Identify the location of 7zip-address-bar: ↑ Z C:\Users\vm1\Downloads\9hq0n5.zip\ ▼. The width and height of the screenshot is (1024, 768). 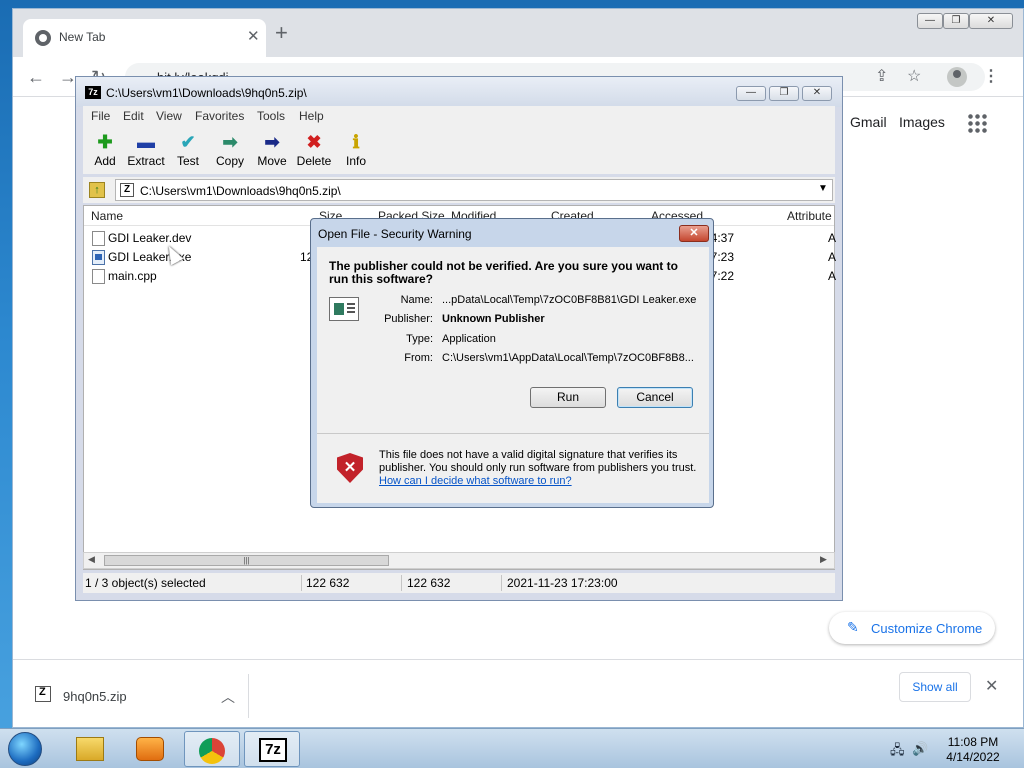
(459, 190).